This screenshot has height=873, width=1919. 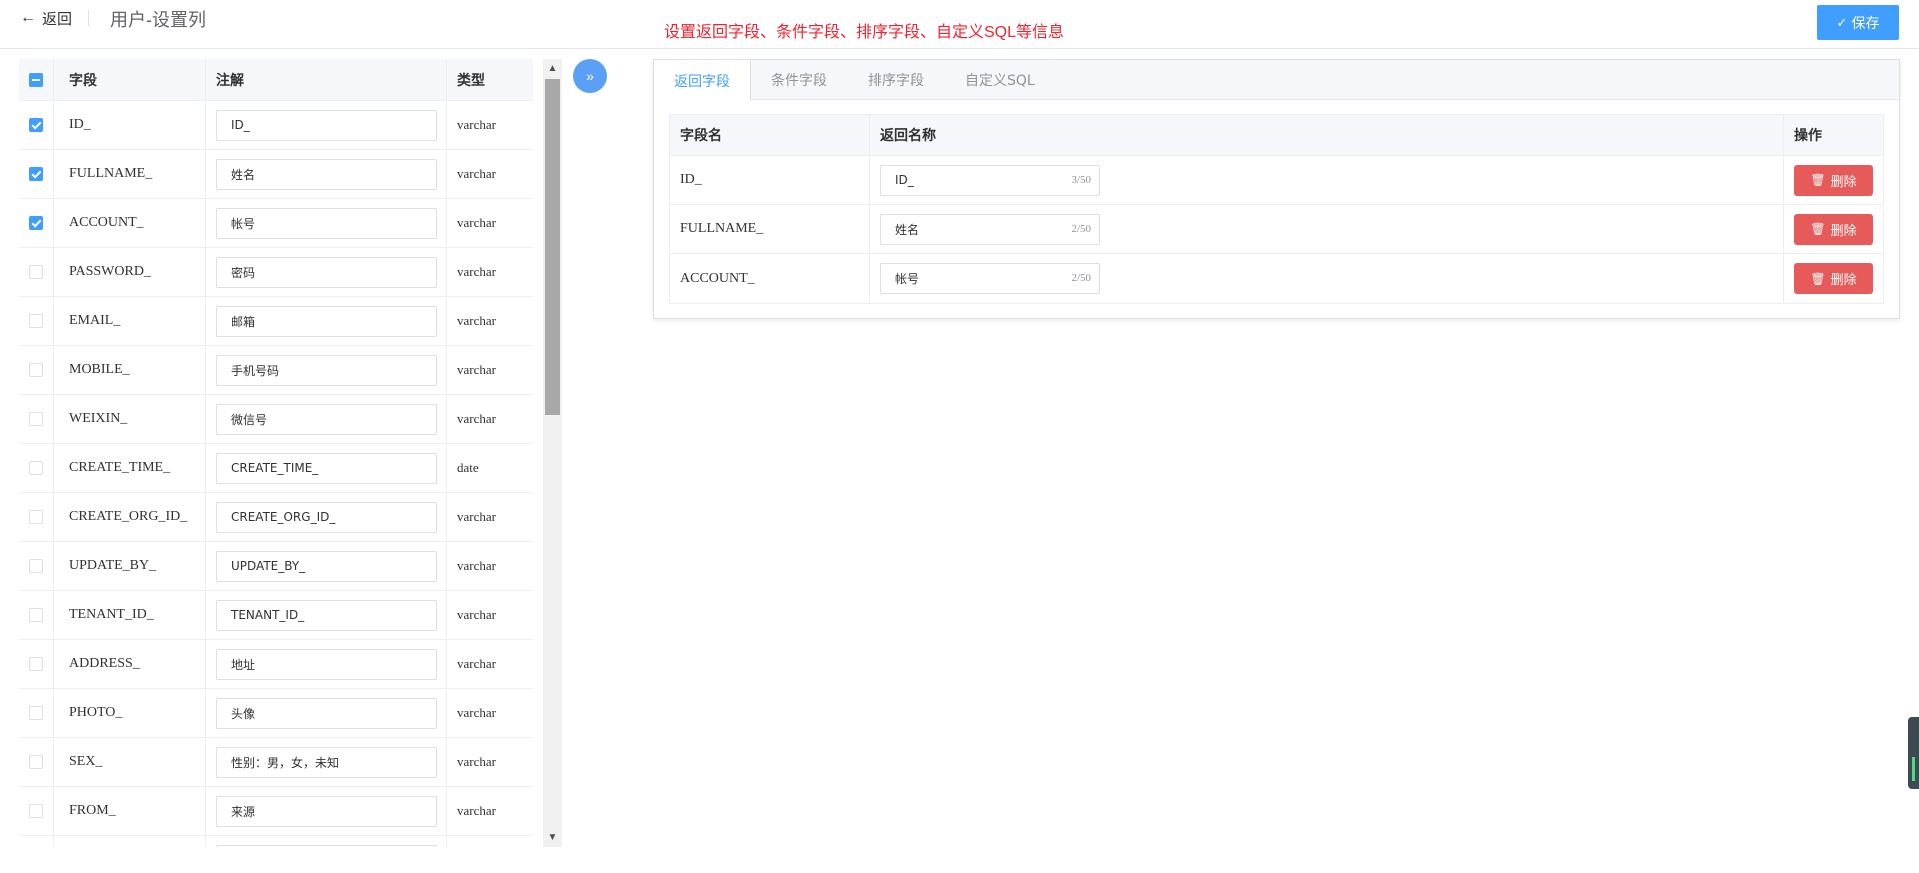 I want to click on transfer-button: », so click(x=590, y=76).